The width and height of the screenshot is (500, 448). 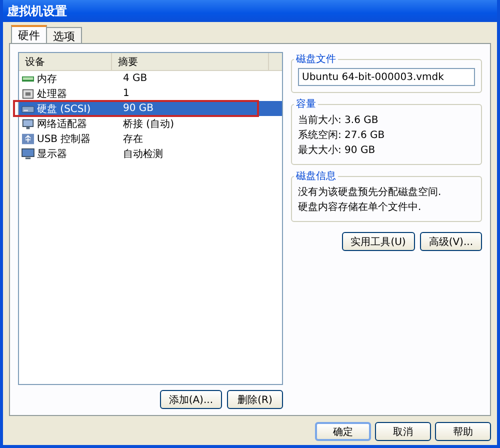 What do you see at coordinates (150, 138) in the screenshot?
I see `device-row: USB 控制器 存在` at bounding box center [150, 138].